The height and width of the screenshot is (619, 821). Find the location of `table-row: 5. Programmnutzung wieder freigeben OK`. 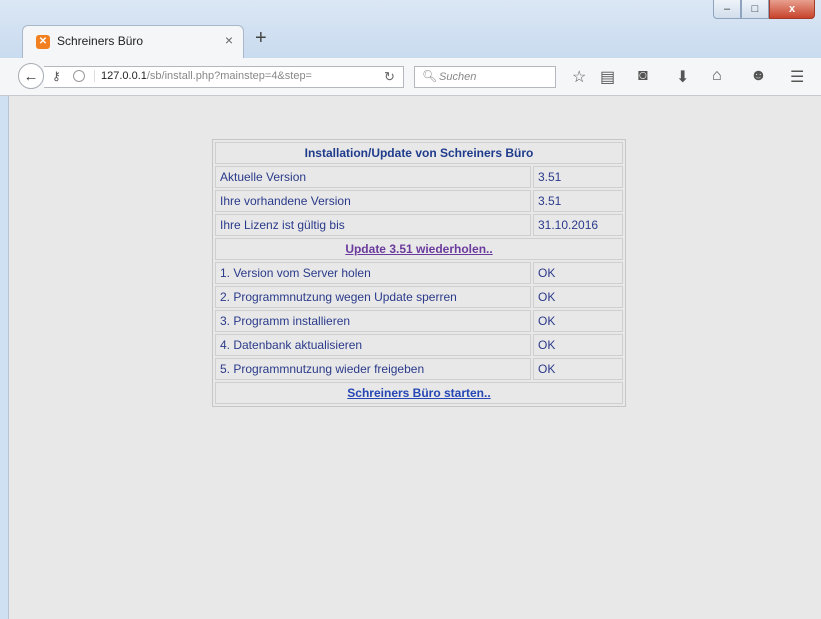

table-row: 5. Programmnutzung wieder freigeben OK is located at coordinates (419, 369).